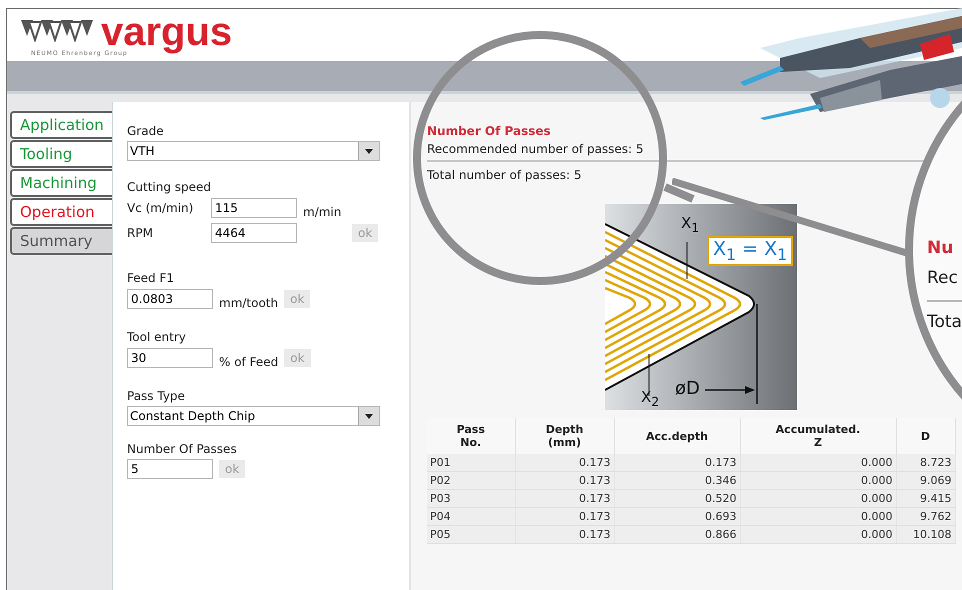 The width and height of the screenshot is (962, 590). Describe the element at coordinates (925, 481) in the screenshot. I see `table-cell: 9.069` at that location.